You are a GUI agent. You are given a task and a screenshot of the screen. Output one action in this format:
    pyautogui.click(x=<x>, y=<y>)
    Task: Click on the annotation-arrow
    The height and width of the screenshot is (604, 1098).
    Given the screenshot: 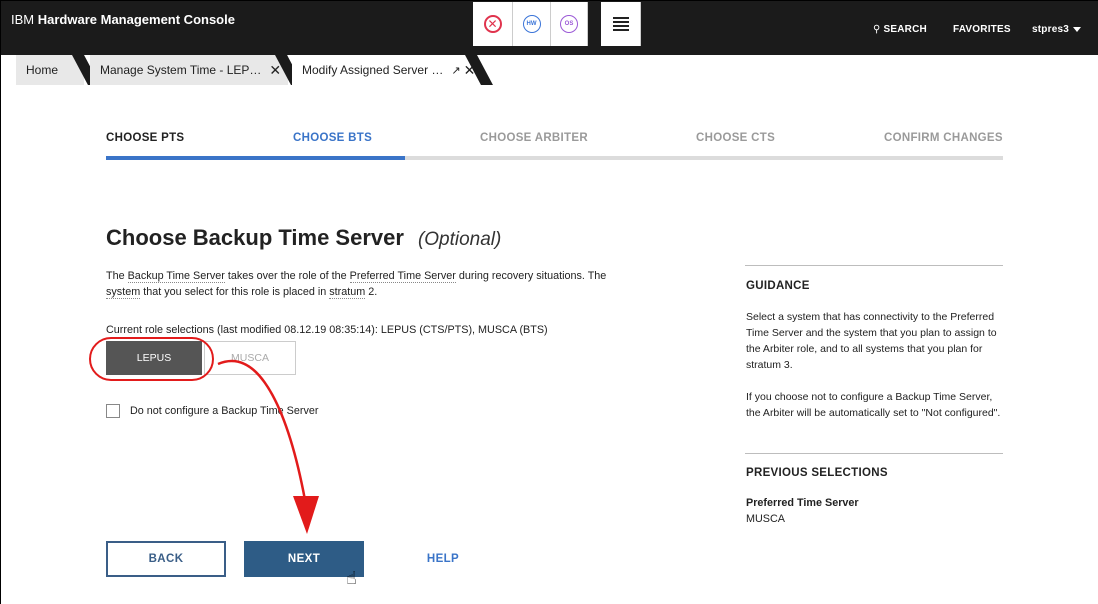 What is the action you would take?
    pyautogui.click(x=268, y=446)
    